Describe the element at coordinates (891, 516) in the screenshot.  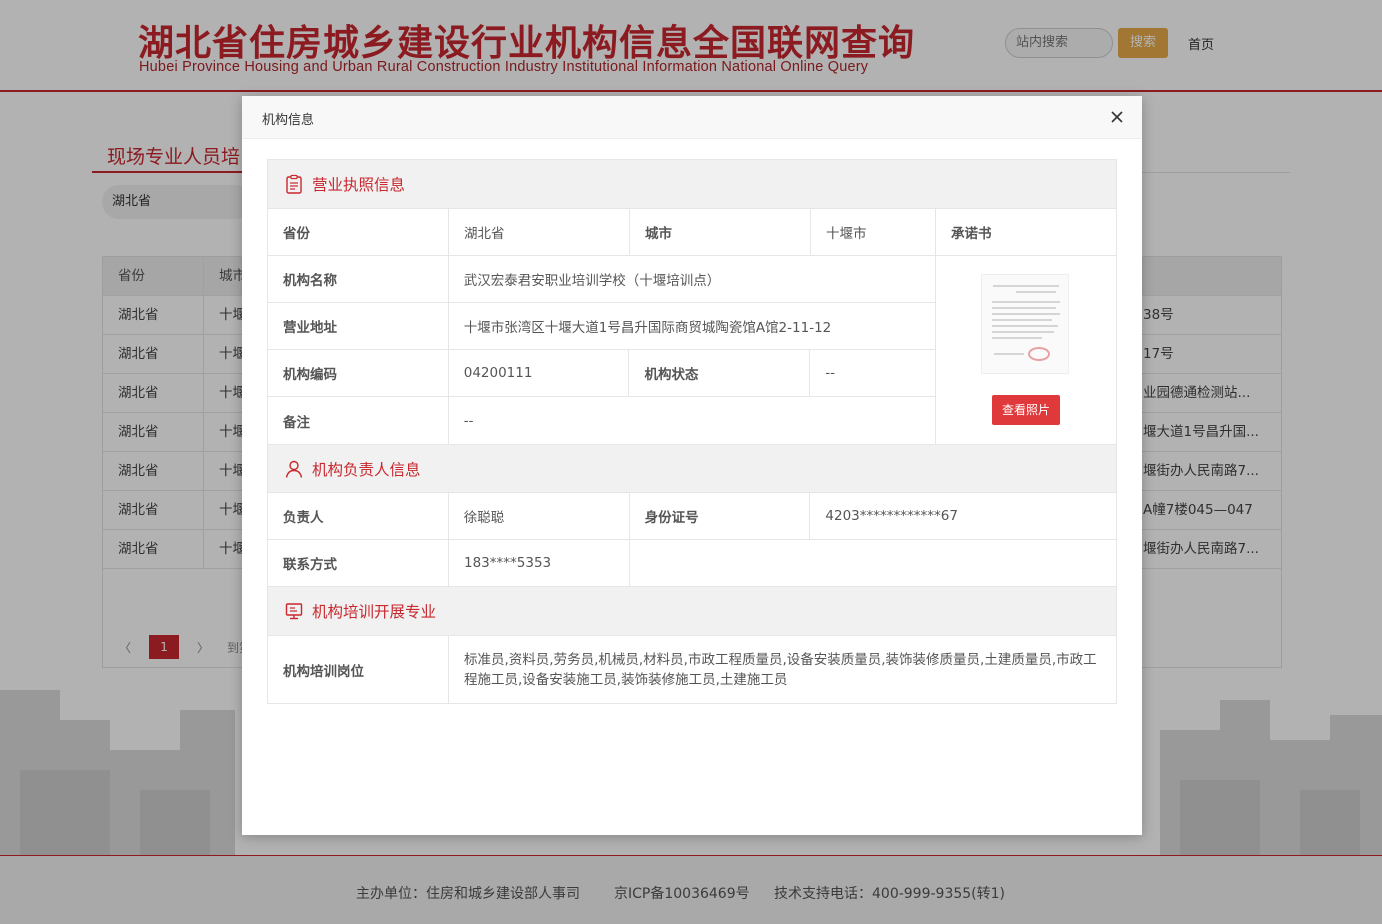
I see `id-number-value: 4203************67` at that location.